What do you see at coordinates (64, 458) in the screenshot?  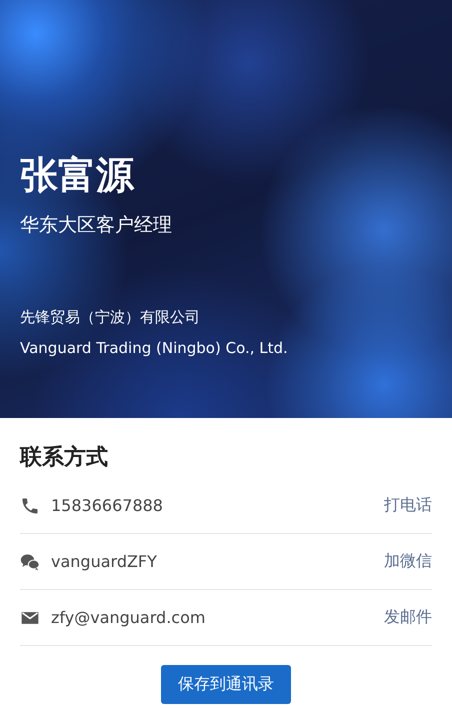 I see `section-heading: 联系方式` at bounding box center [64, 458].